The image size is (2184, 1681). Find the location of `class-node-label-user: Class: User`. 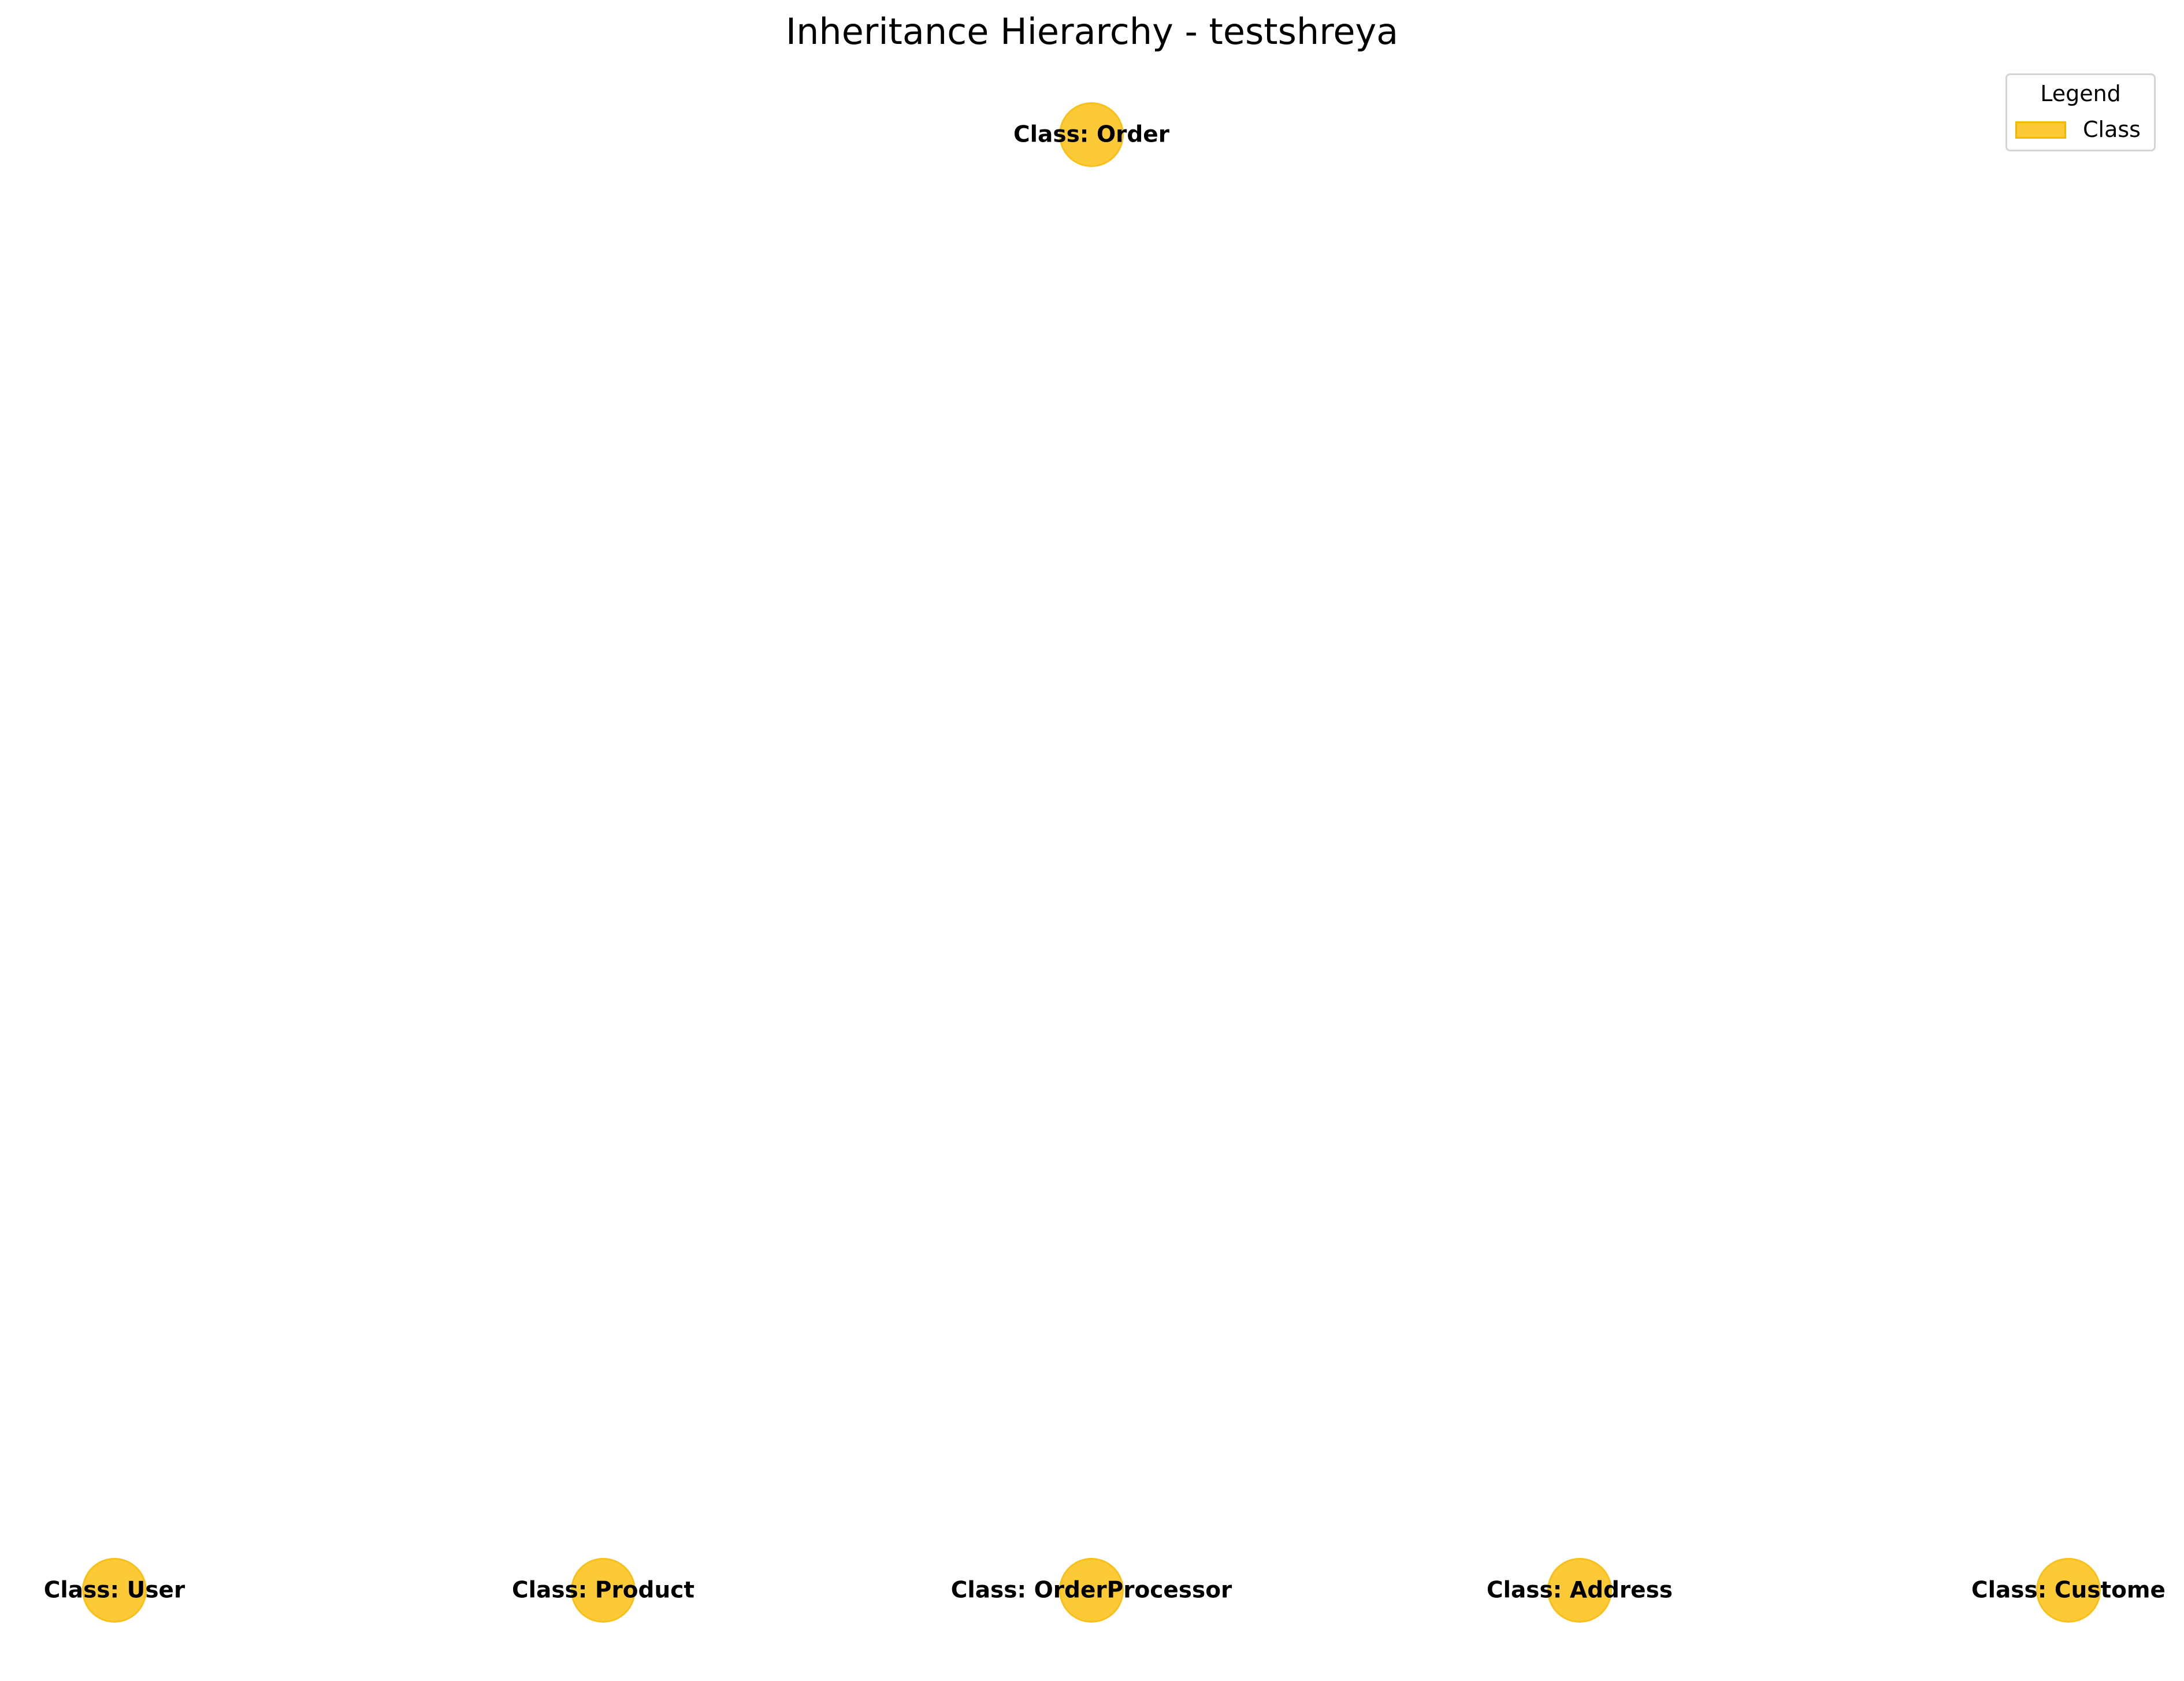

class-node-label-user: Class: User is located at coordinates (114, 1590).